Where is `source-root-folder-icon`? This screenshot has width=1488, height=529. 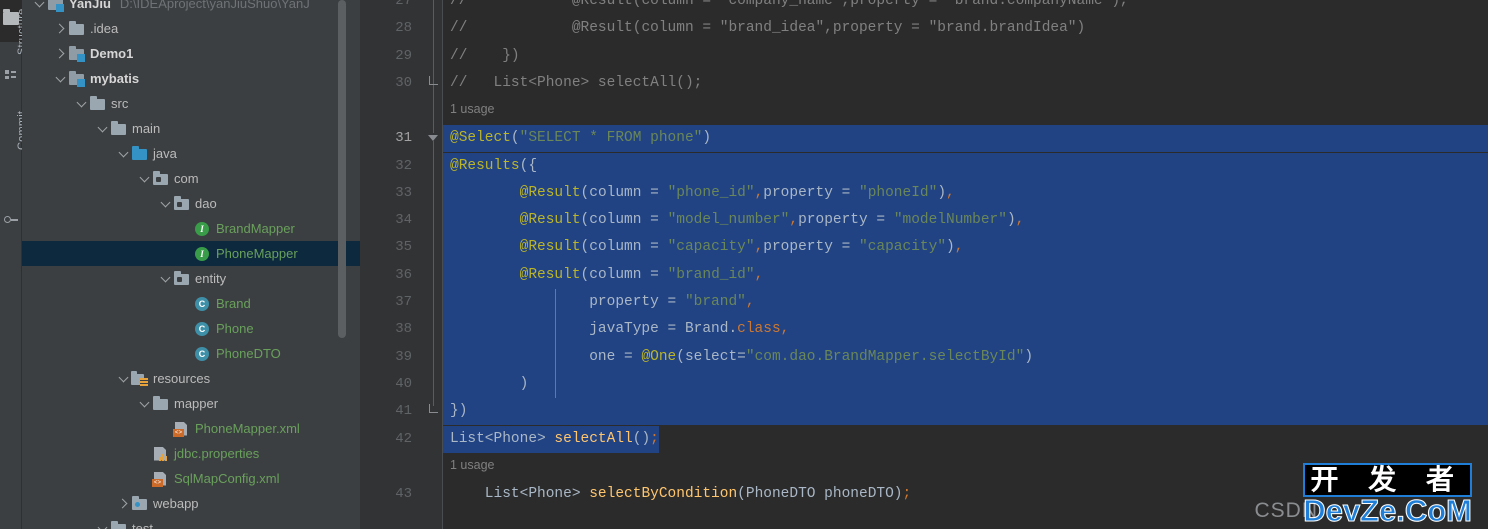 source-root-folder-icon is located at coordinates (139, 153).